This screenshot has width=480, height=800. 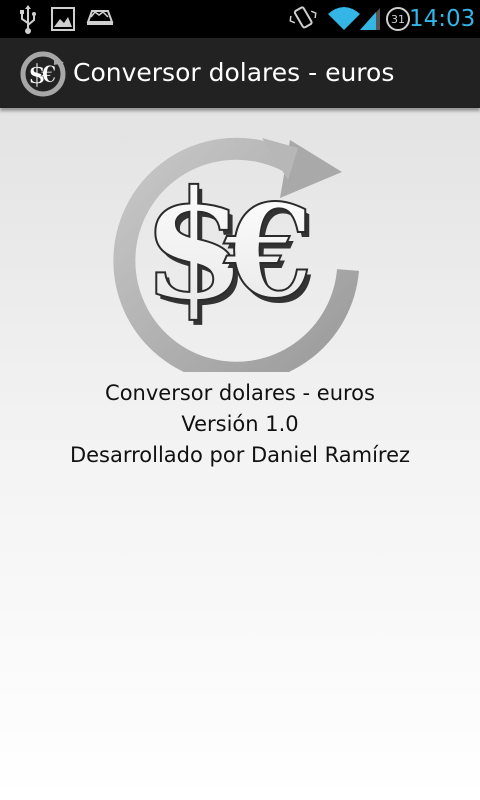 I want to click on version-label: Versión 1.0, so click(x=240, y=424).